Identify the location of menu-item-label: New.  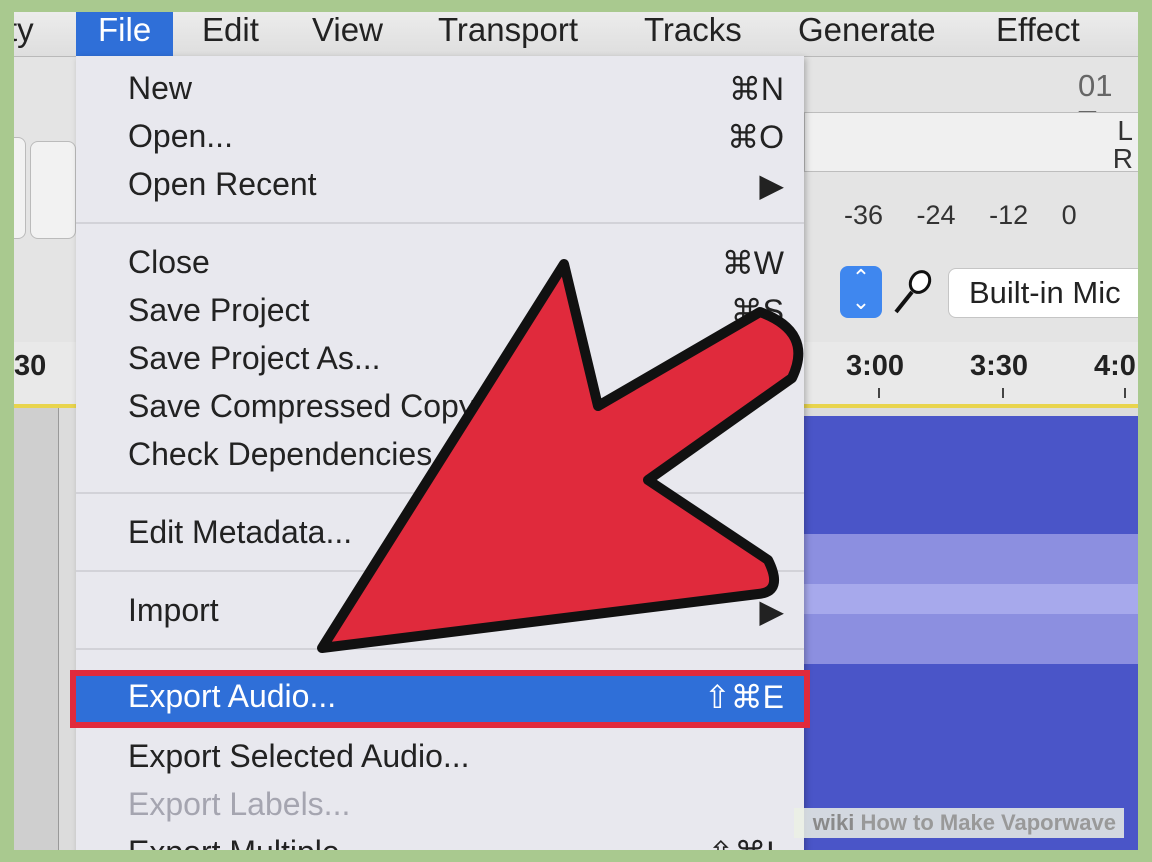
(160, 88).